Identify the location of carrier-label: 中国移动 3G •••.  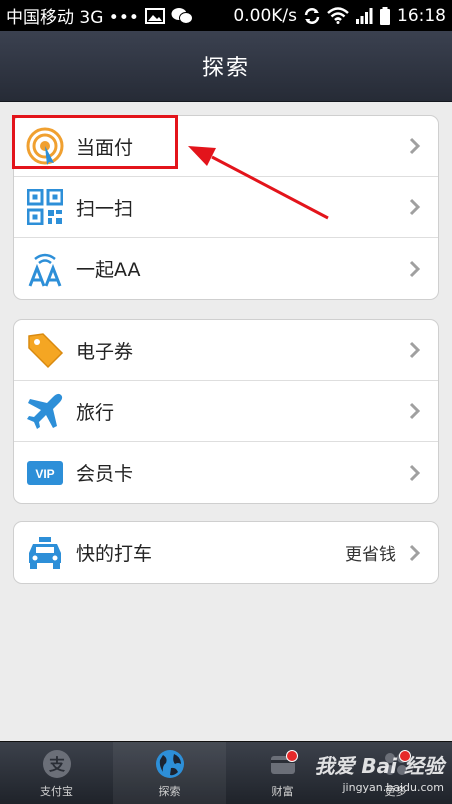
(72, 18).